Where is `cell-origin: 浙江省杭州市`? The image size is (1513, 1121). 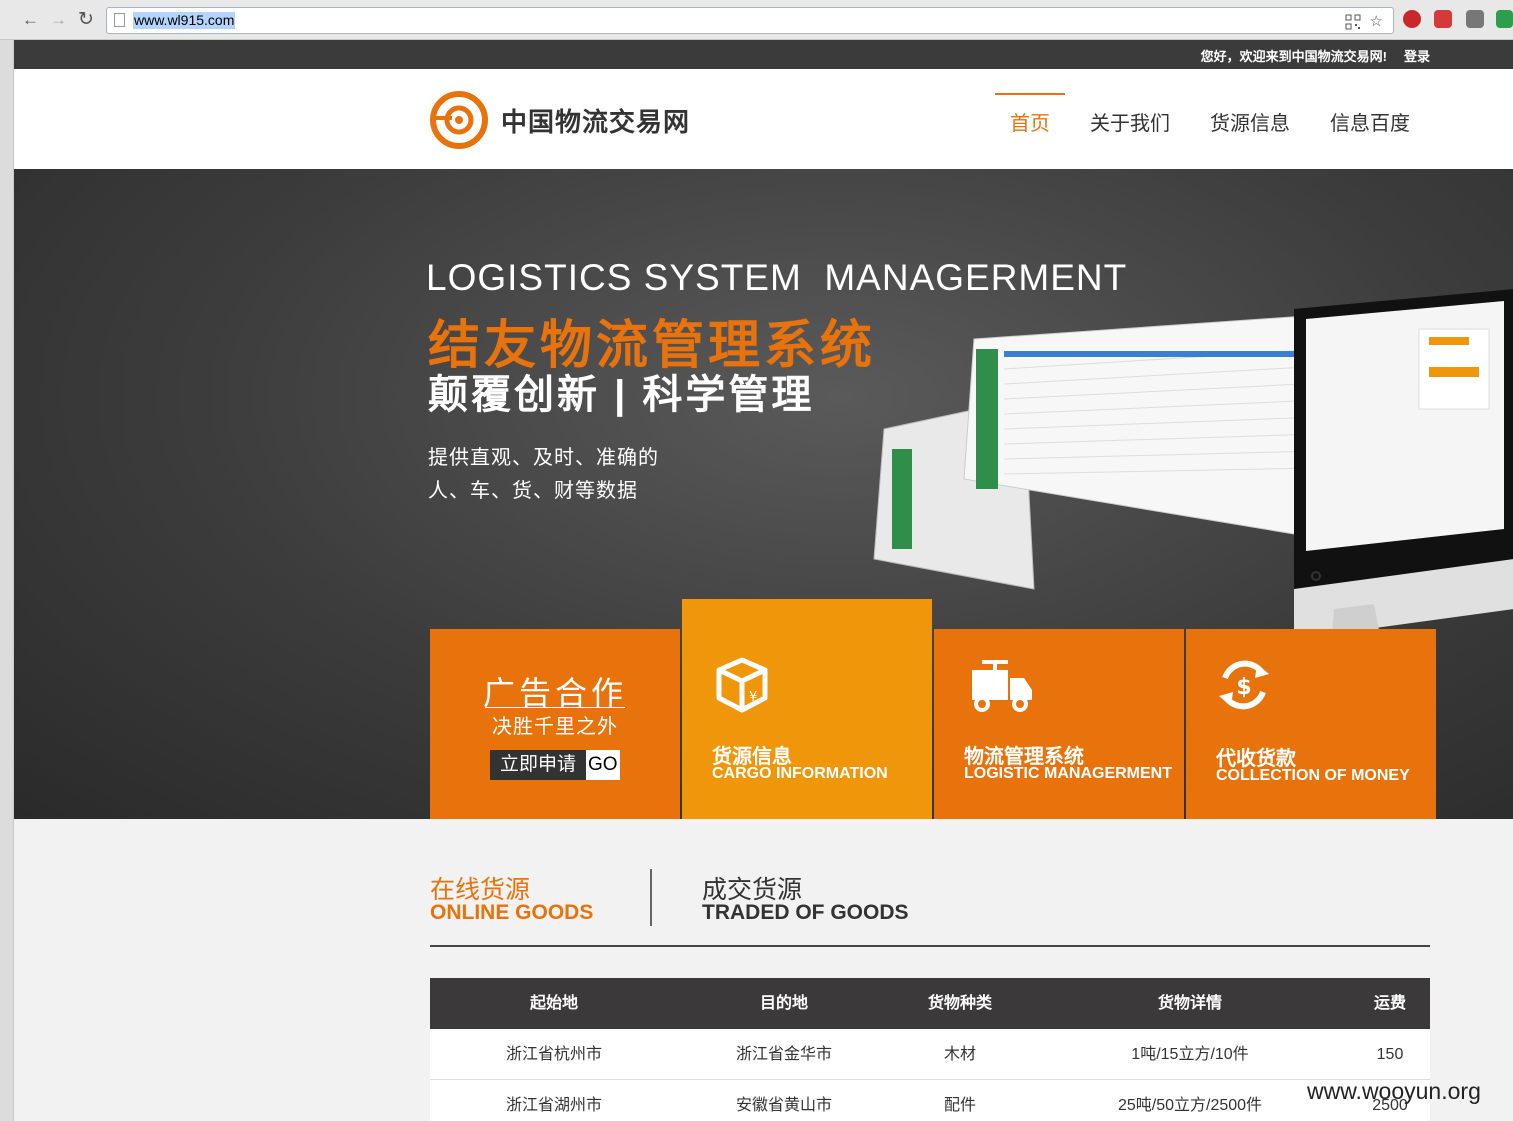 cell-origin: 浙江省杭州市 is located at coordinates (553, 1054).